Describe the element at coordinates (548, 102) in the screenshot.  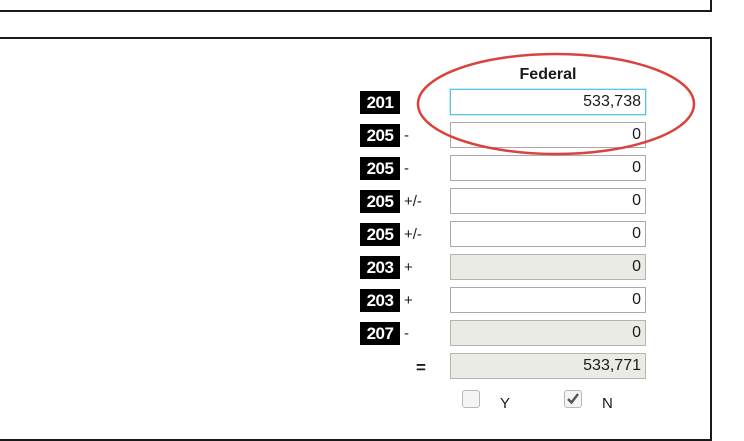
I see `federal-line-201-input: 533,738` at that location.